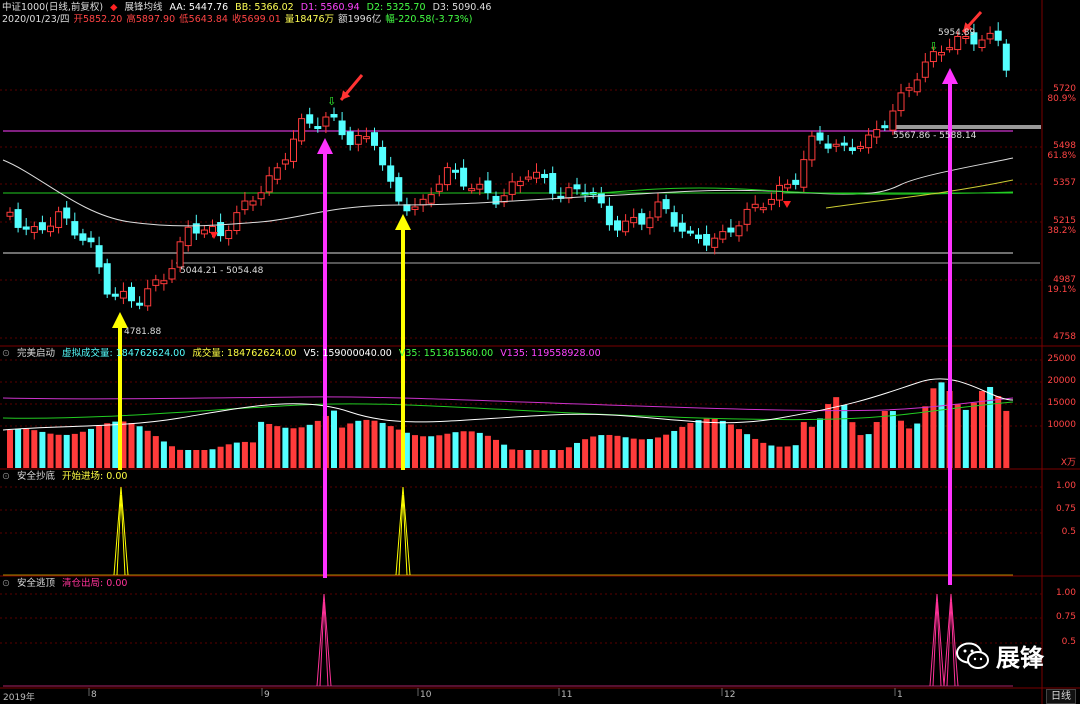  What do you see at coordinates (426, 695) in the screenshot?
I see `timeline-label-oct: 10` at bounding box center [426, 695].